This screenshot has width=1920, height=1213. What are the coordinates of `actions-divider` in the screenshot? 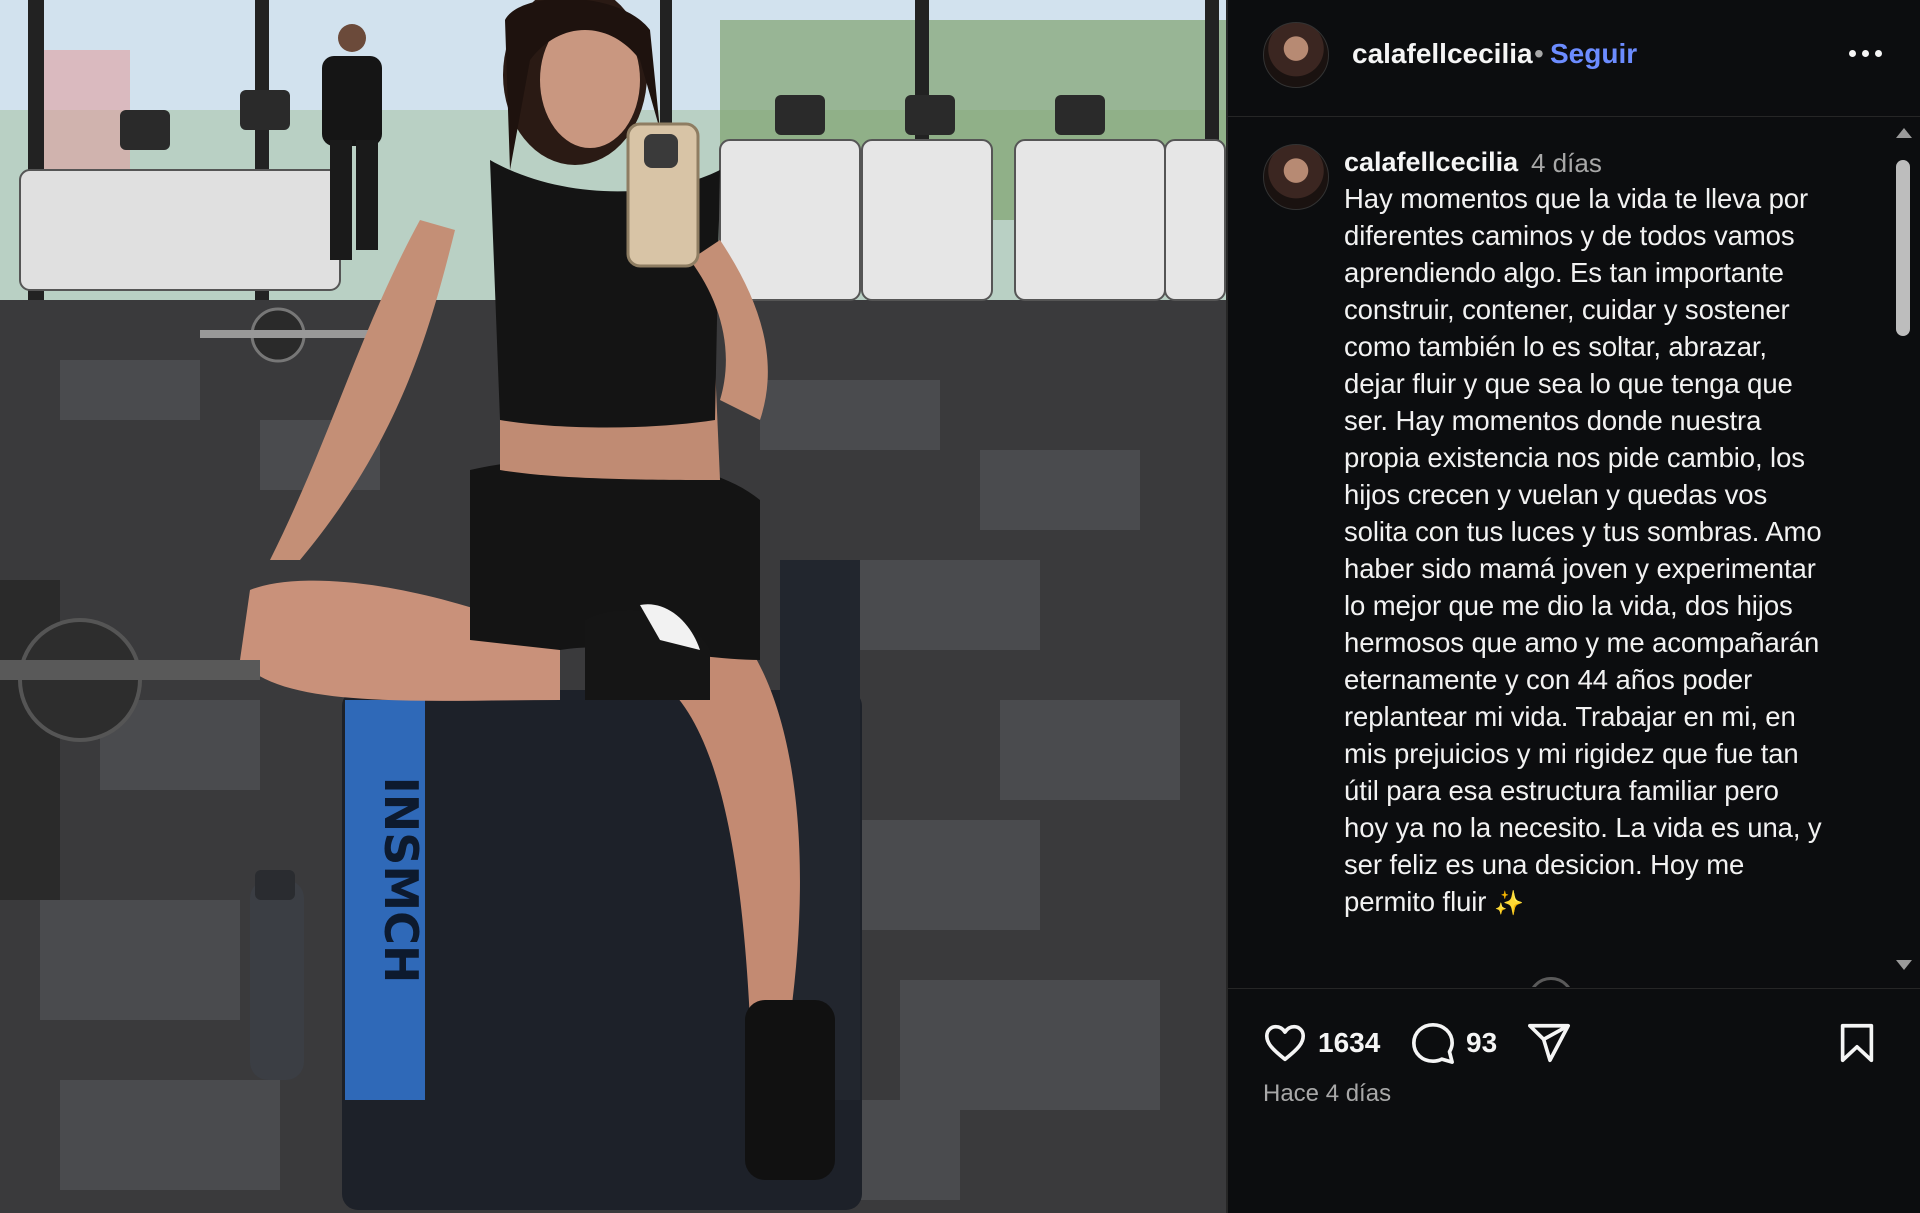 It's located at (1574, 988).